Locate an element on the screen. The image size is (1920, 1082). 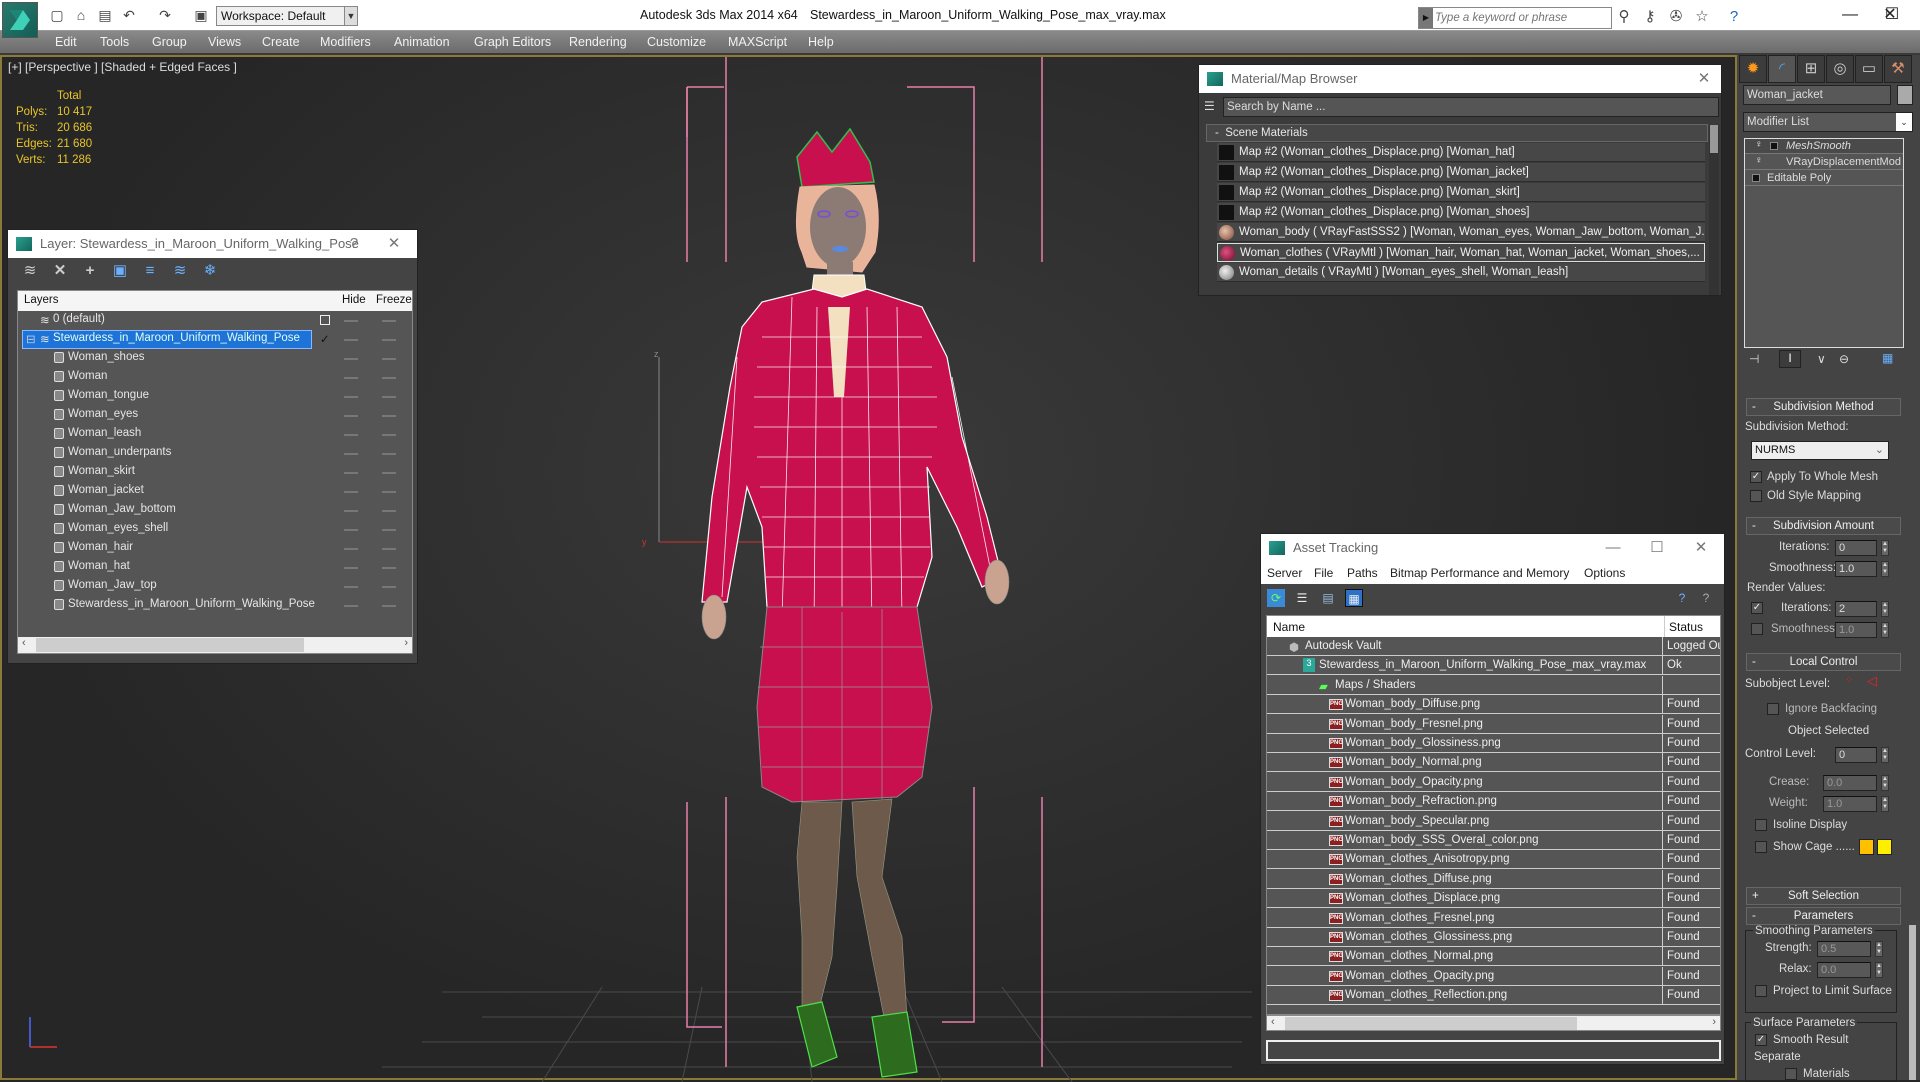
layer-object-row: Woman_eyes is located at coordinates (215, 415).